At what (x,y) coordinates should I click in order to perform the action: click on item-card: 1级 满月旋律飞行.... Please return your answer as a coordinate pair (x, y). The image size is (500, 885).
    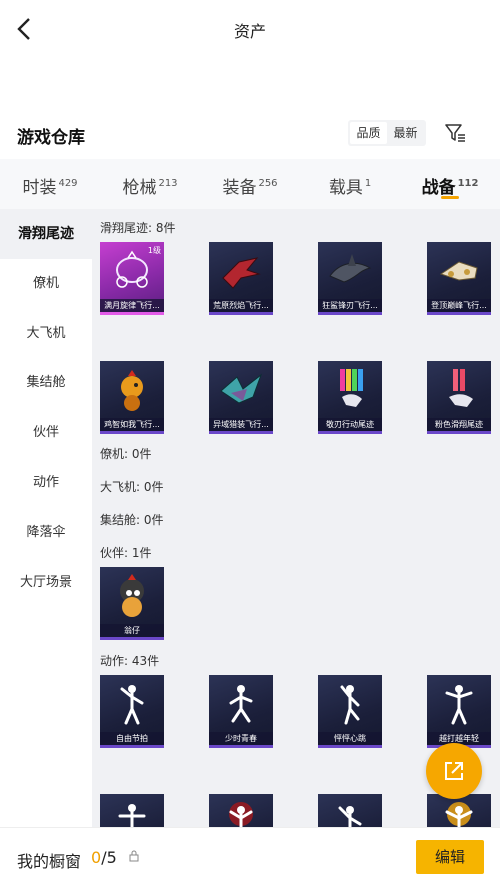
    Looking at the image, I should click on (132, 278).